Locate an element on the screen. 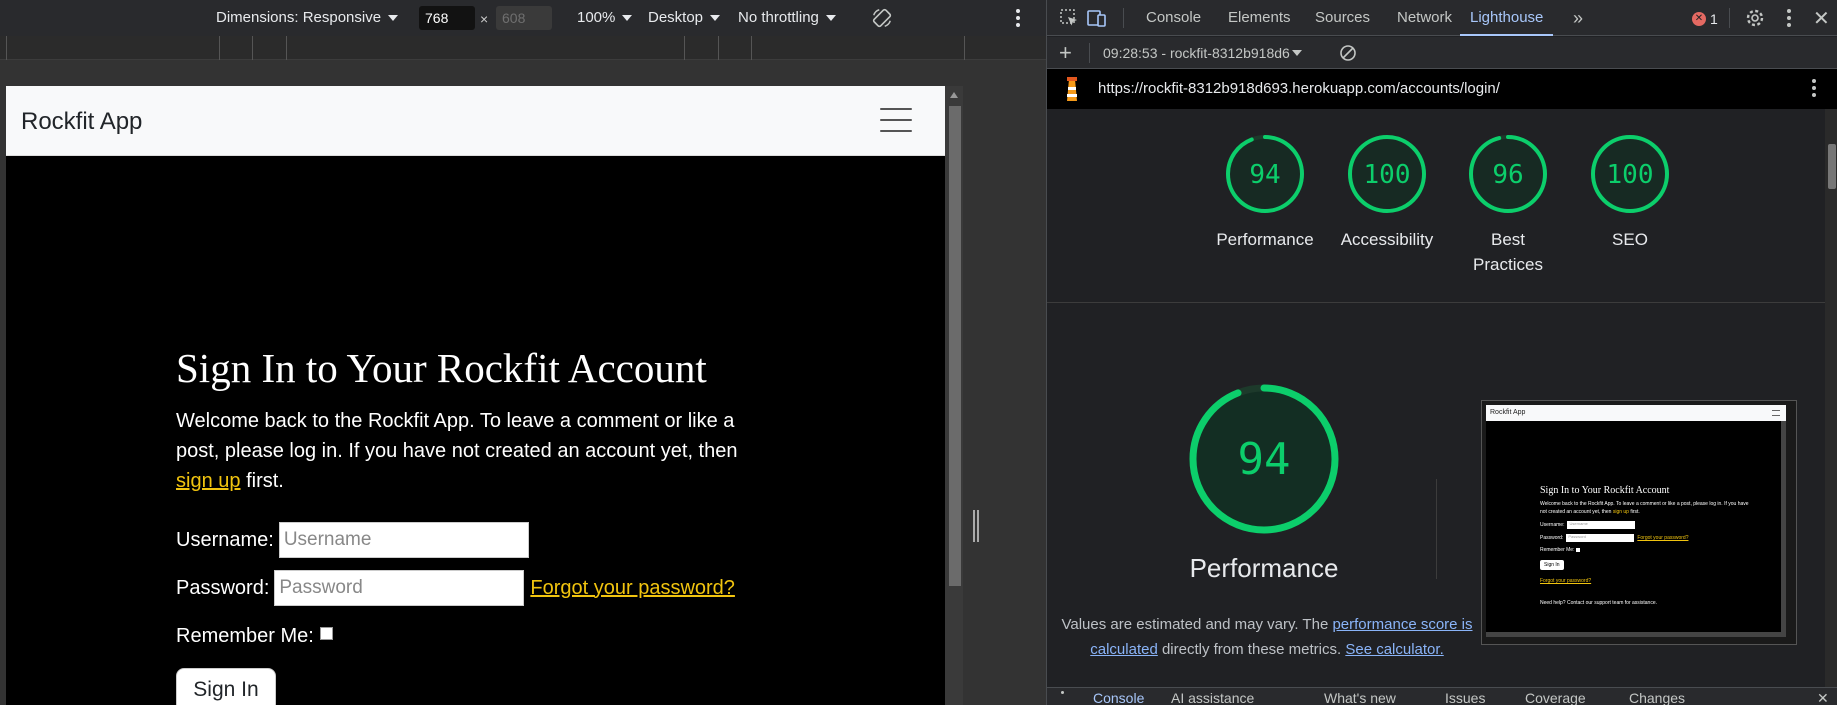 The width and height of the screenshot is (1837, 705). signup-link: sign up is located at coordinates (208, 481).